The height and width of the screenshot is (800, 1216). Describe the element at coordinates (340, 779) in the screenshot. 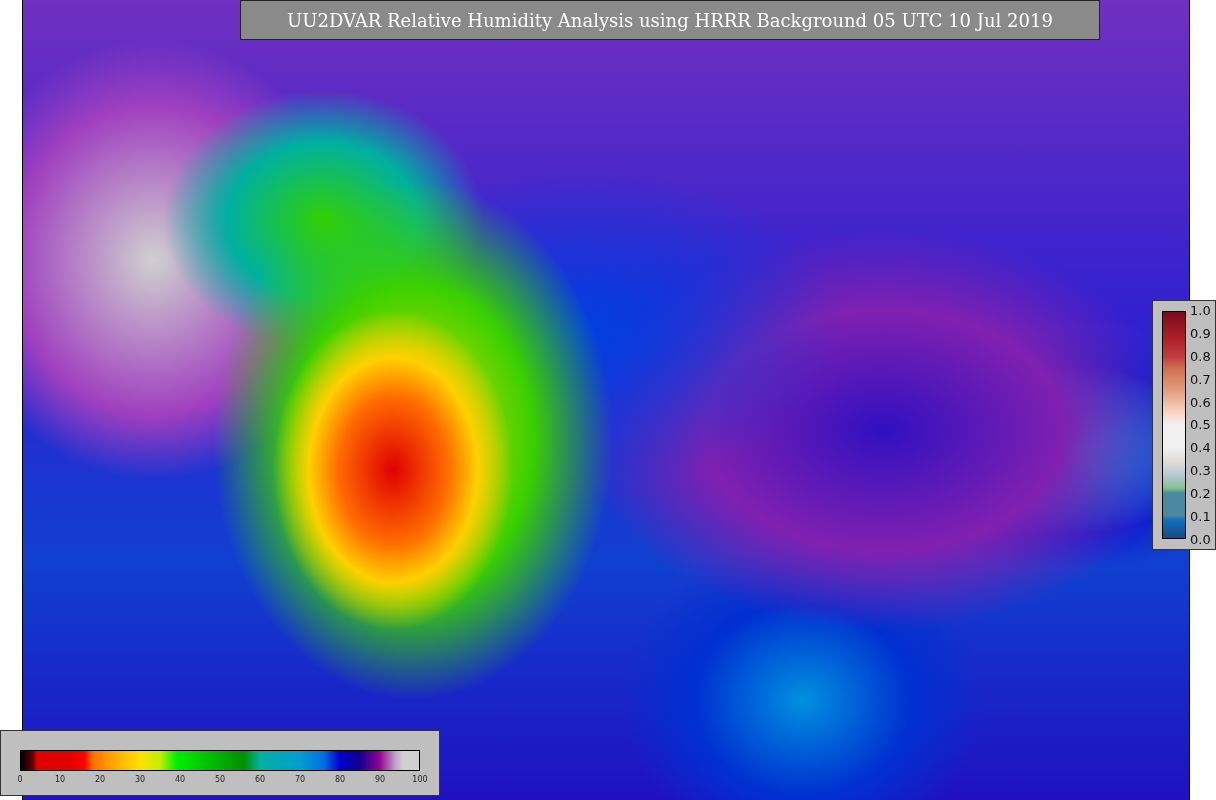

I see `tick-label: 80` at that location.